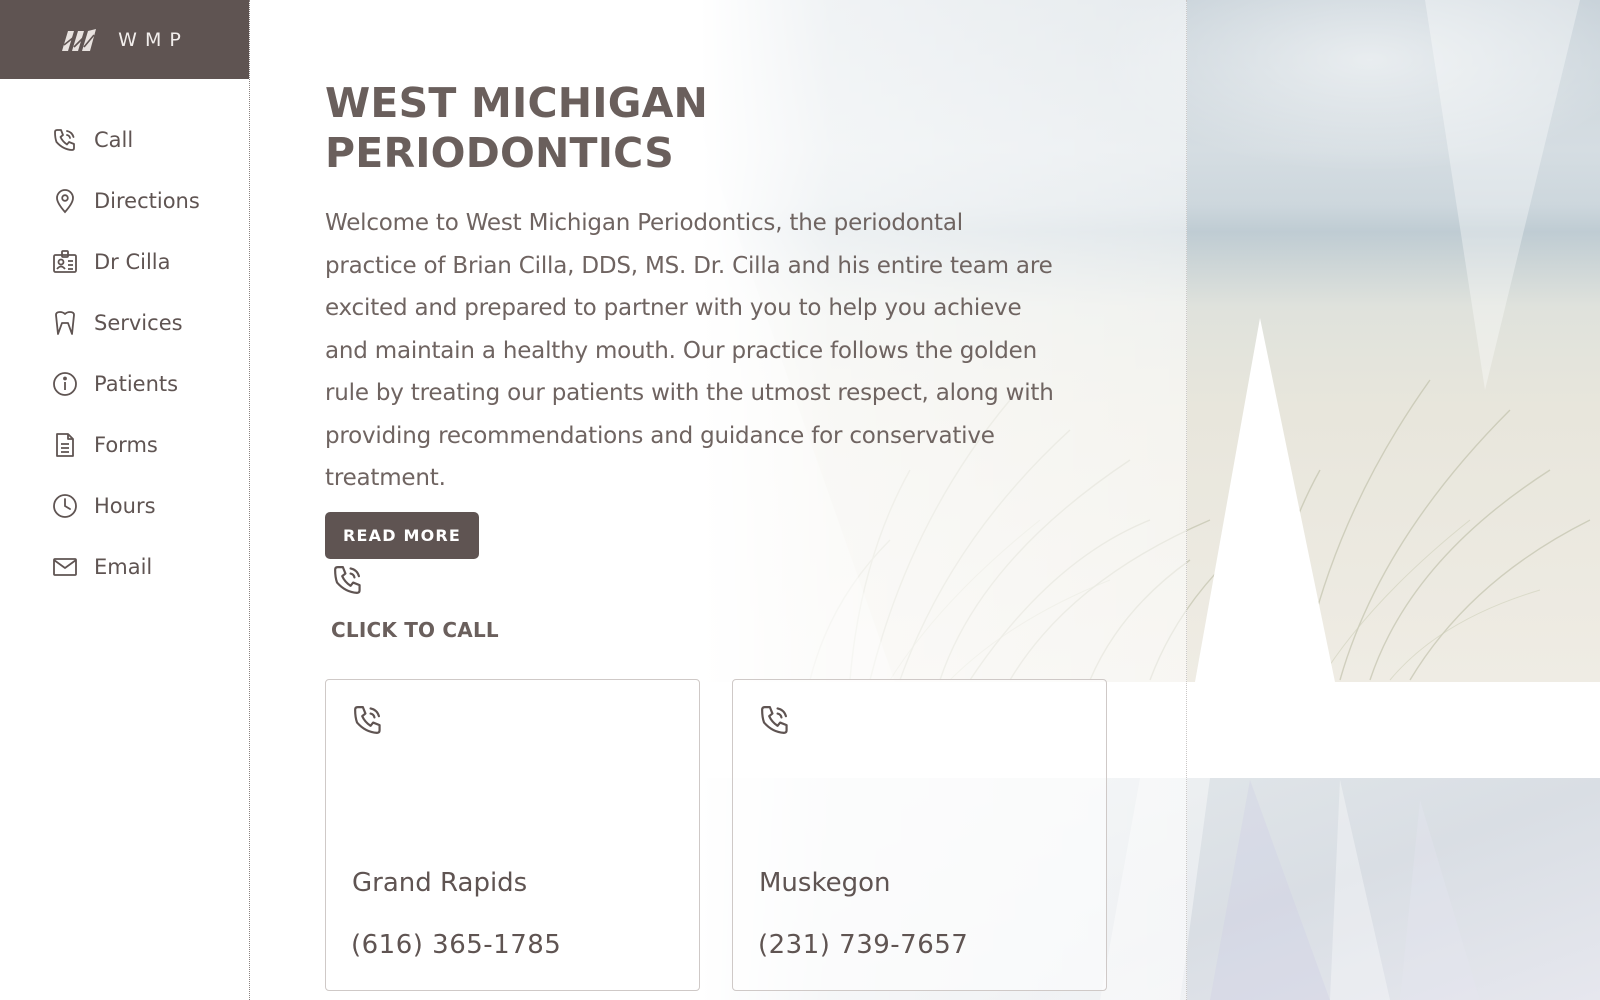 The width and height of the screenshot is (1600, 1000). I want to click on location-city: Muskegon, so click(825, 883).